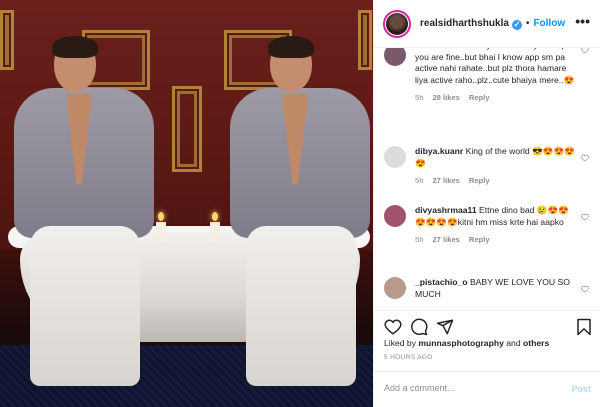 The image size is (600, 407). Describe the element at coordinates (469, 388) in the screenshot. I see `add-comment-input` at that location.